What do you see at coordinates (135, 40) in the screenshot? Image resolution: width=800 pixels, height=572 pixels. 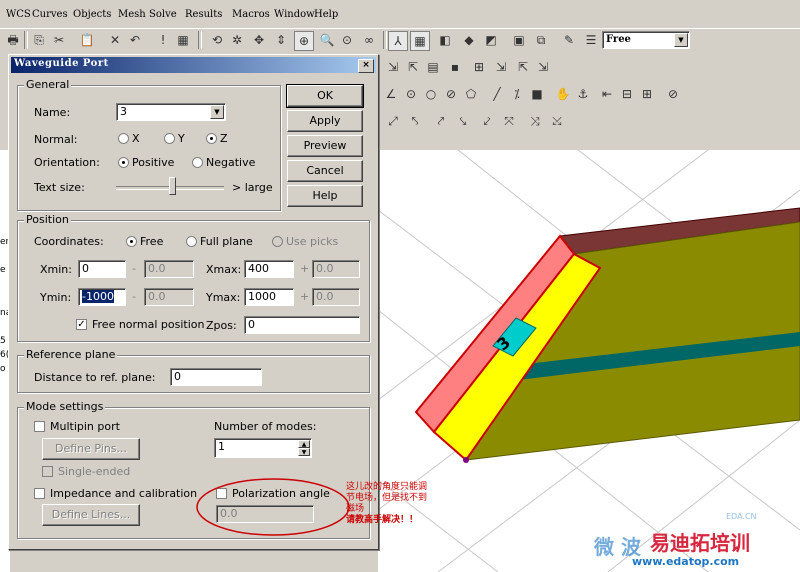 I see `undo-icon: ↶` at bounding box center [135, 40].